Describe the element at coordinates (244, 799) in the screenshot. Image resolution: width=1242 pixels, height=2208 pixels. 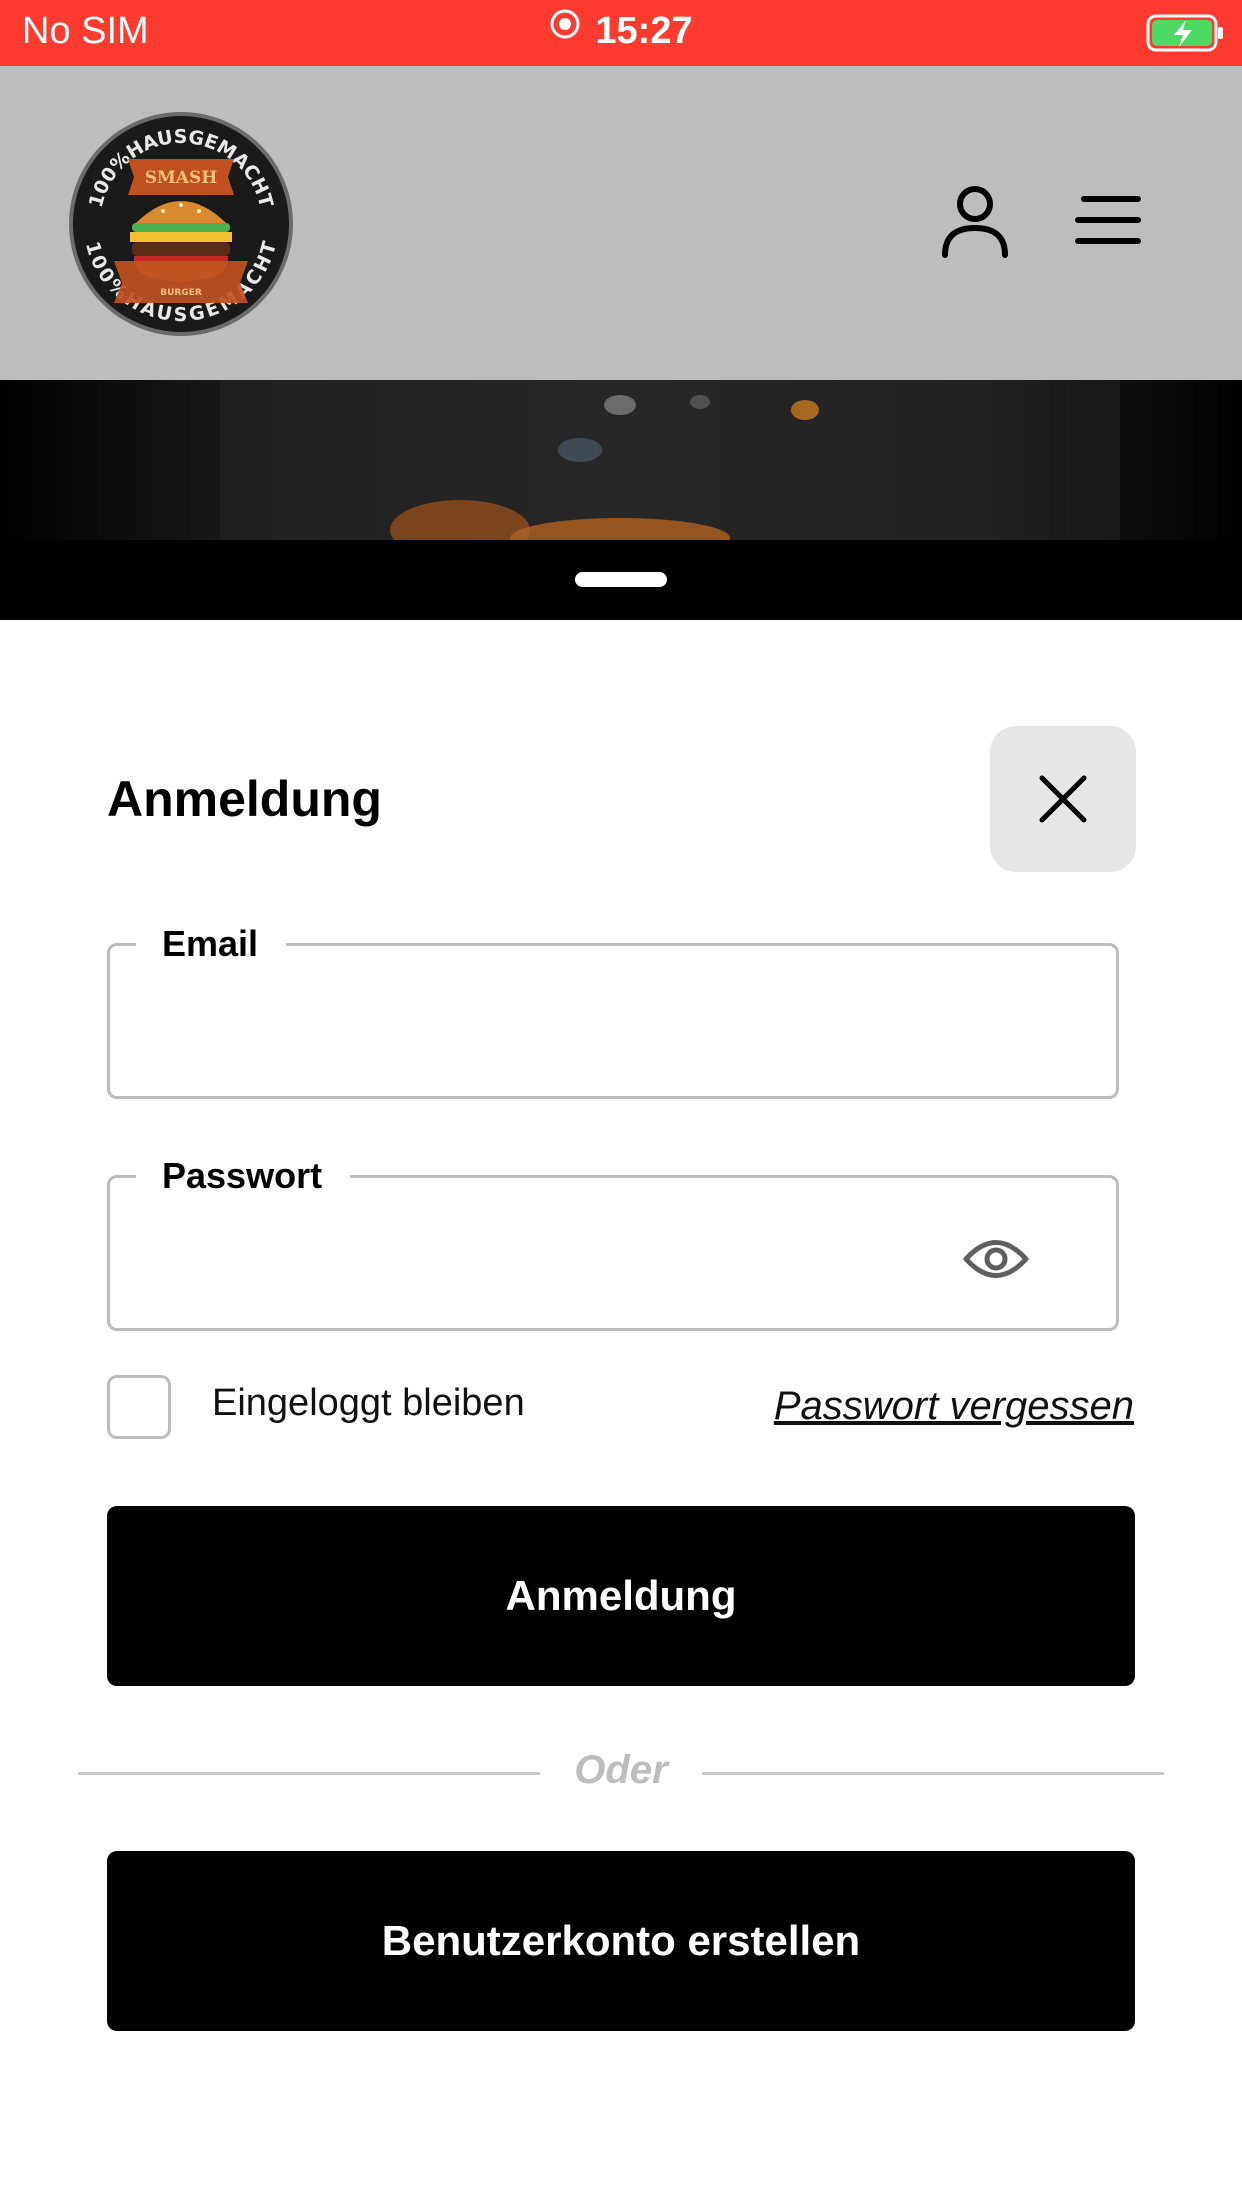
I see `sheet-title: Anmeldung` at that location.